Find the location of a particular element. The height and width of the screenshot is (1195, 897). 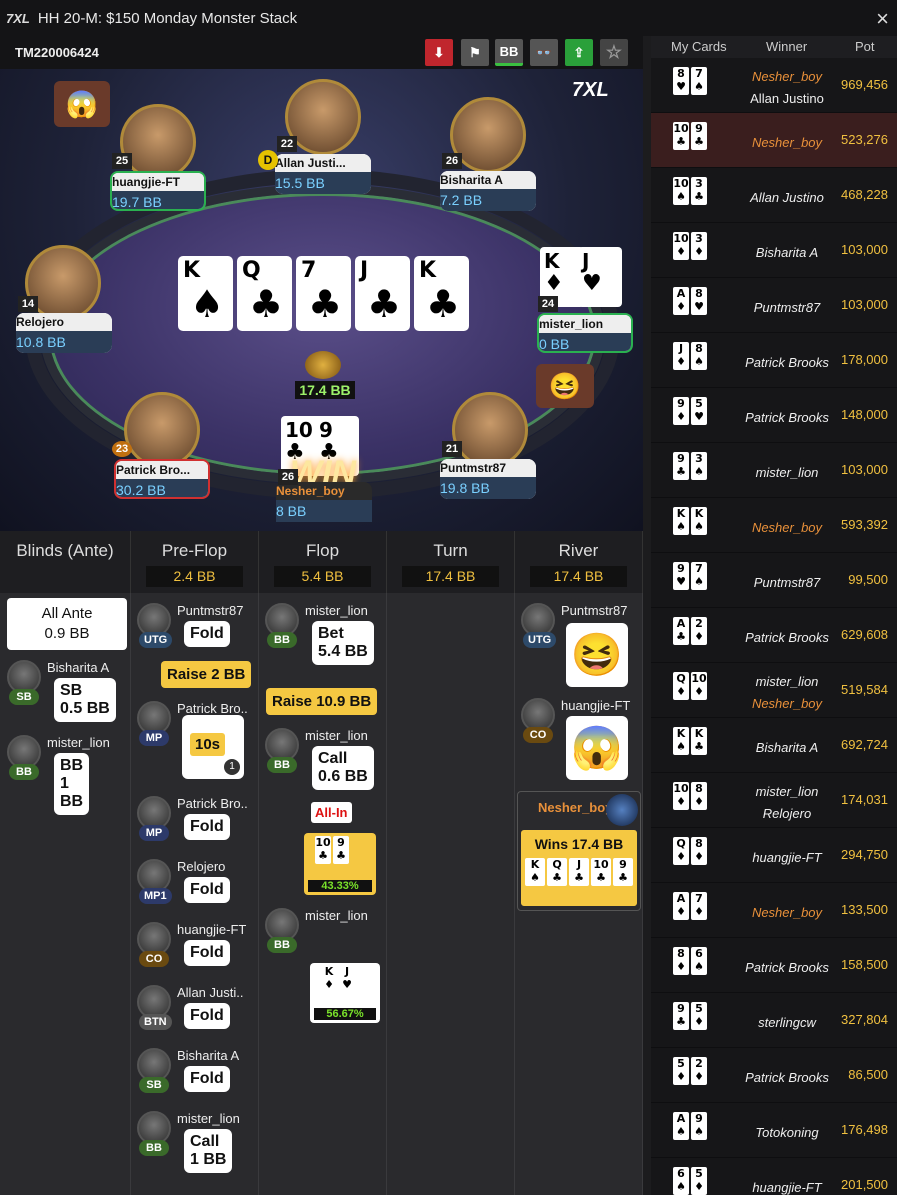

seat-puntmstr is located at coordinates (490, 430).